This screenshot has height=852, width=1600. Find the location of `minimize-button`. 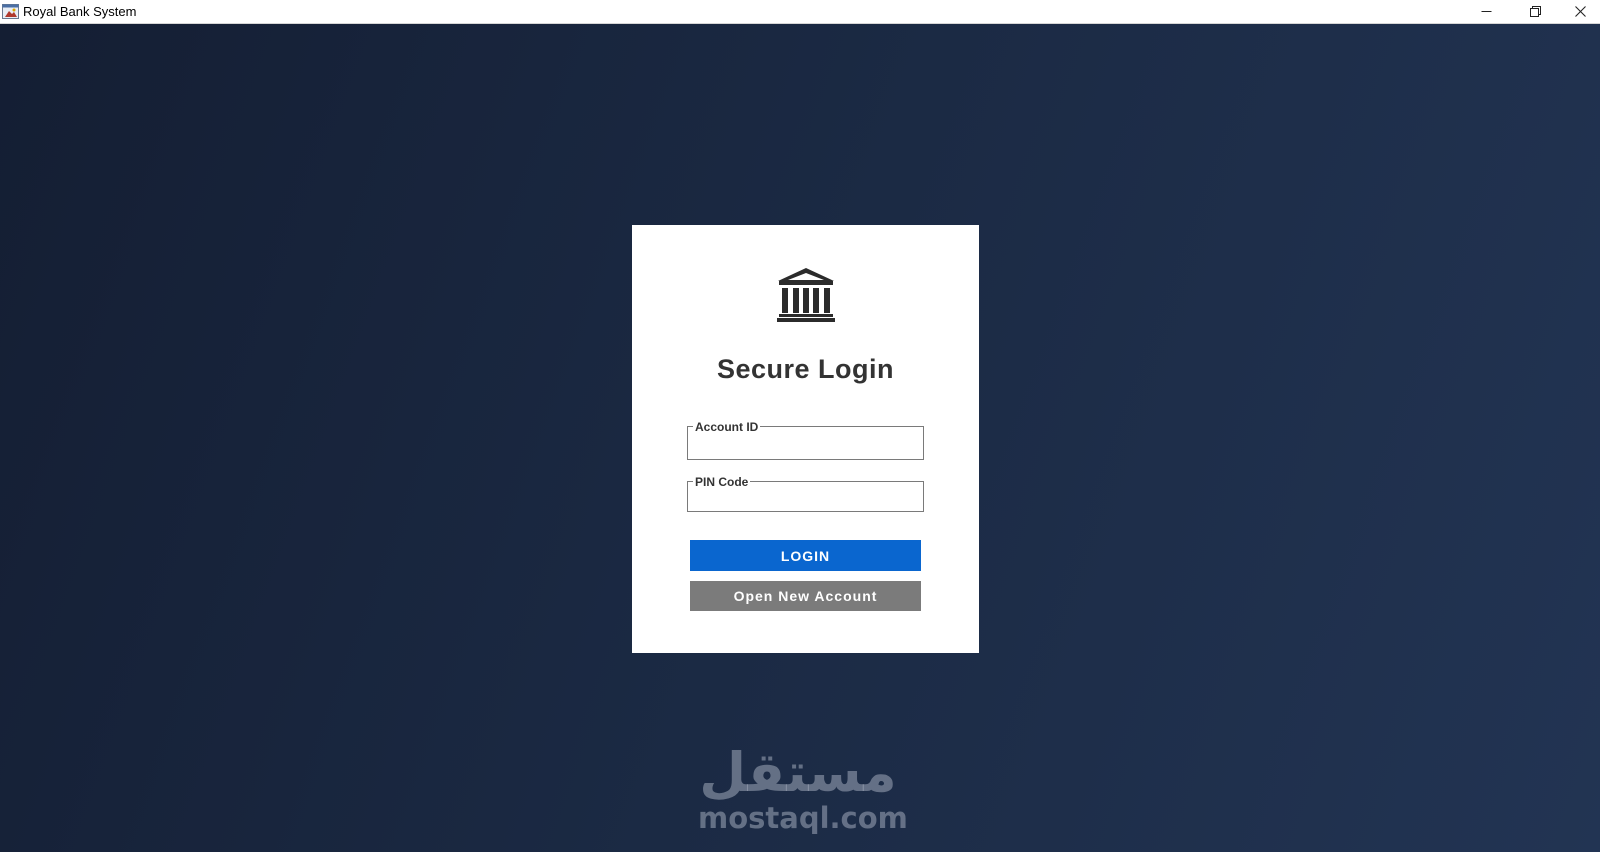

minimize-button is located at coordinates (1486, 11).